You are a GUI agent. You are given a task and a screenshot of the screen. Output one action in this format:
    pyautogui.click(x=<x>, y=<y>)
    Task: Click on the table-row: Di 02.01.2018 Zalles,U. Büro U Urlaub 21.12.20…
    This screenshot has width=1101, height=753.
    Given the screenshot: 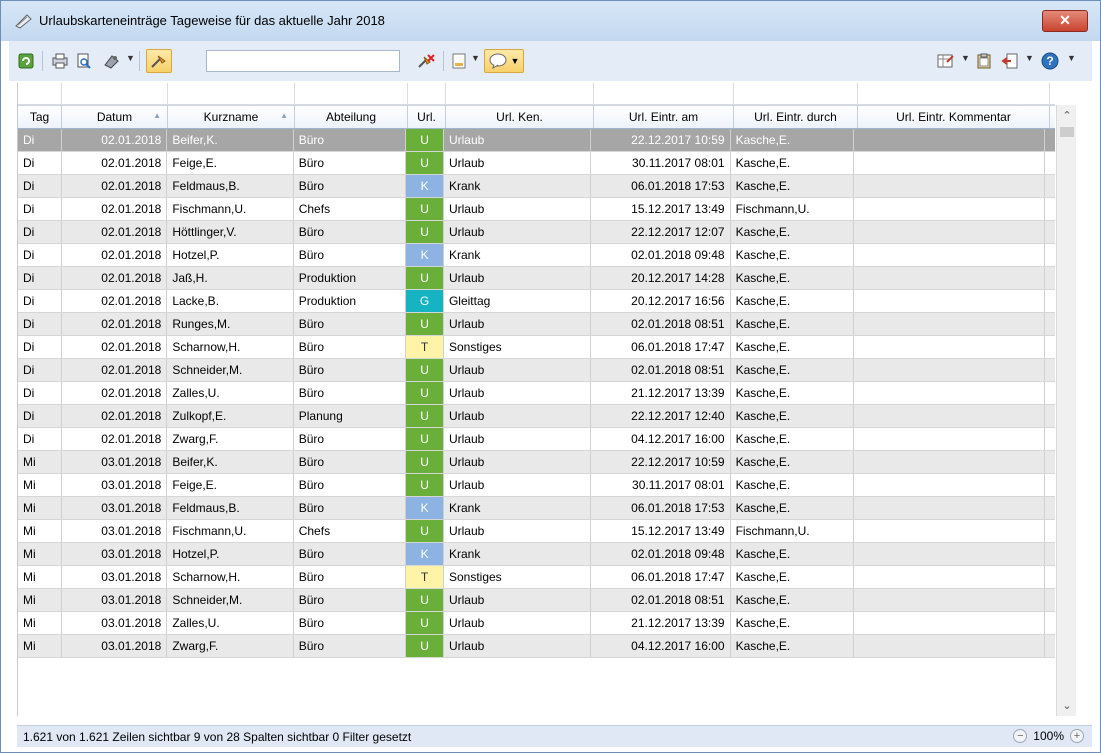 What is the action you would take?
    pyautogui.click(x=536, y=393)
    